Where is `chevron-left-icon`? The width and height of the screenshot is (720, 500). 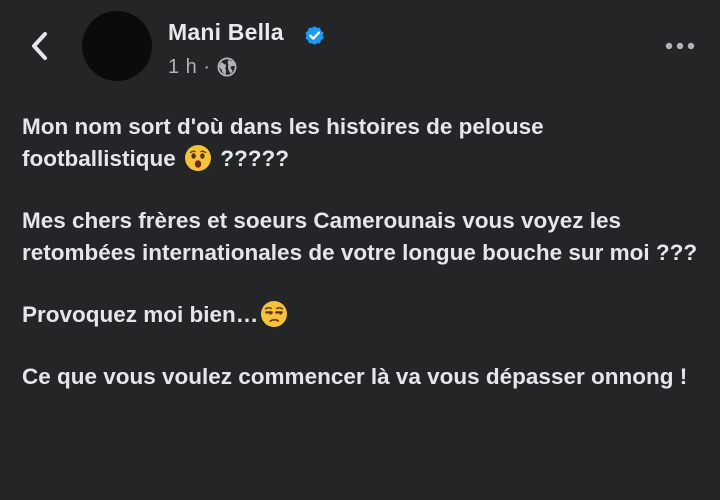 chevron-left-icon is located at coordinates (39, 46).